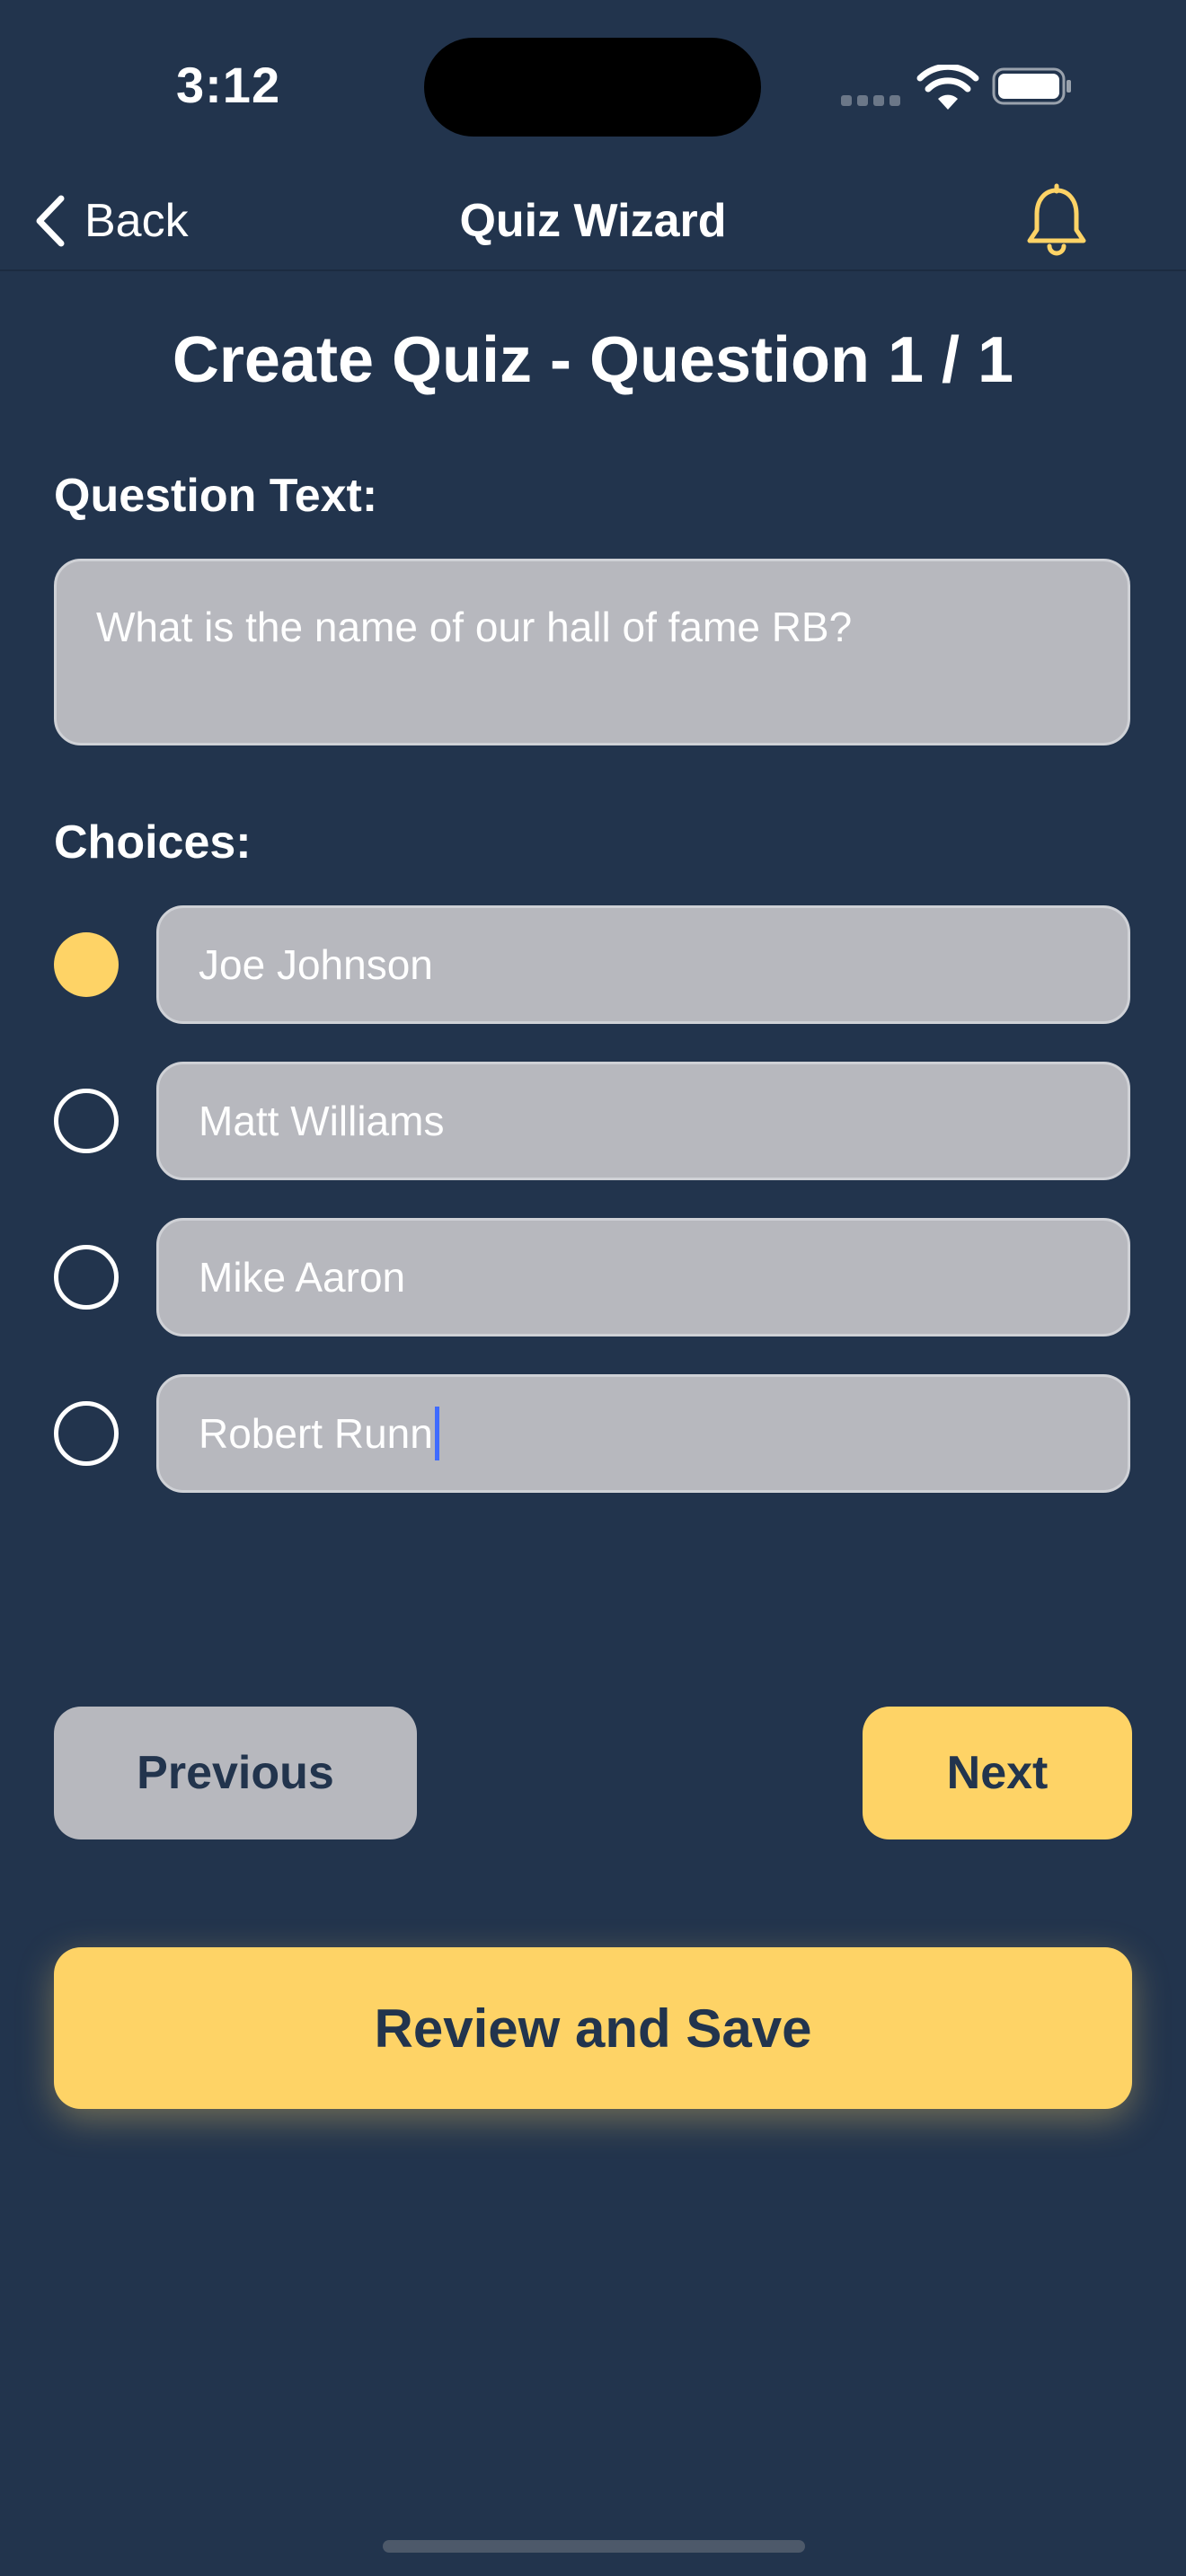  What do you see at coordinates (643, 1433) in the screenshot?
I see `choice-field-4: Robert Runn` at bounding box center [643, 1433].